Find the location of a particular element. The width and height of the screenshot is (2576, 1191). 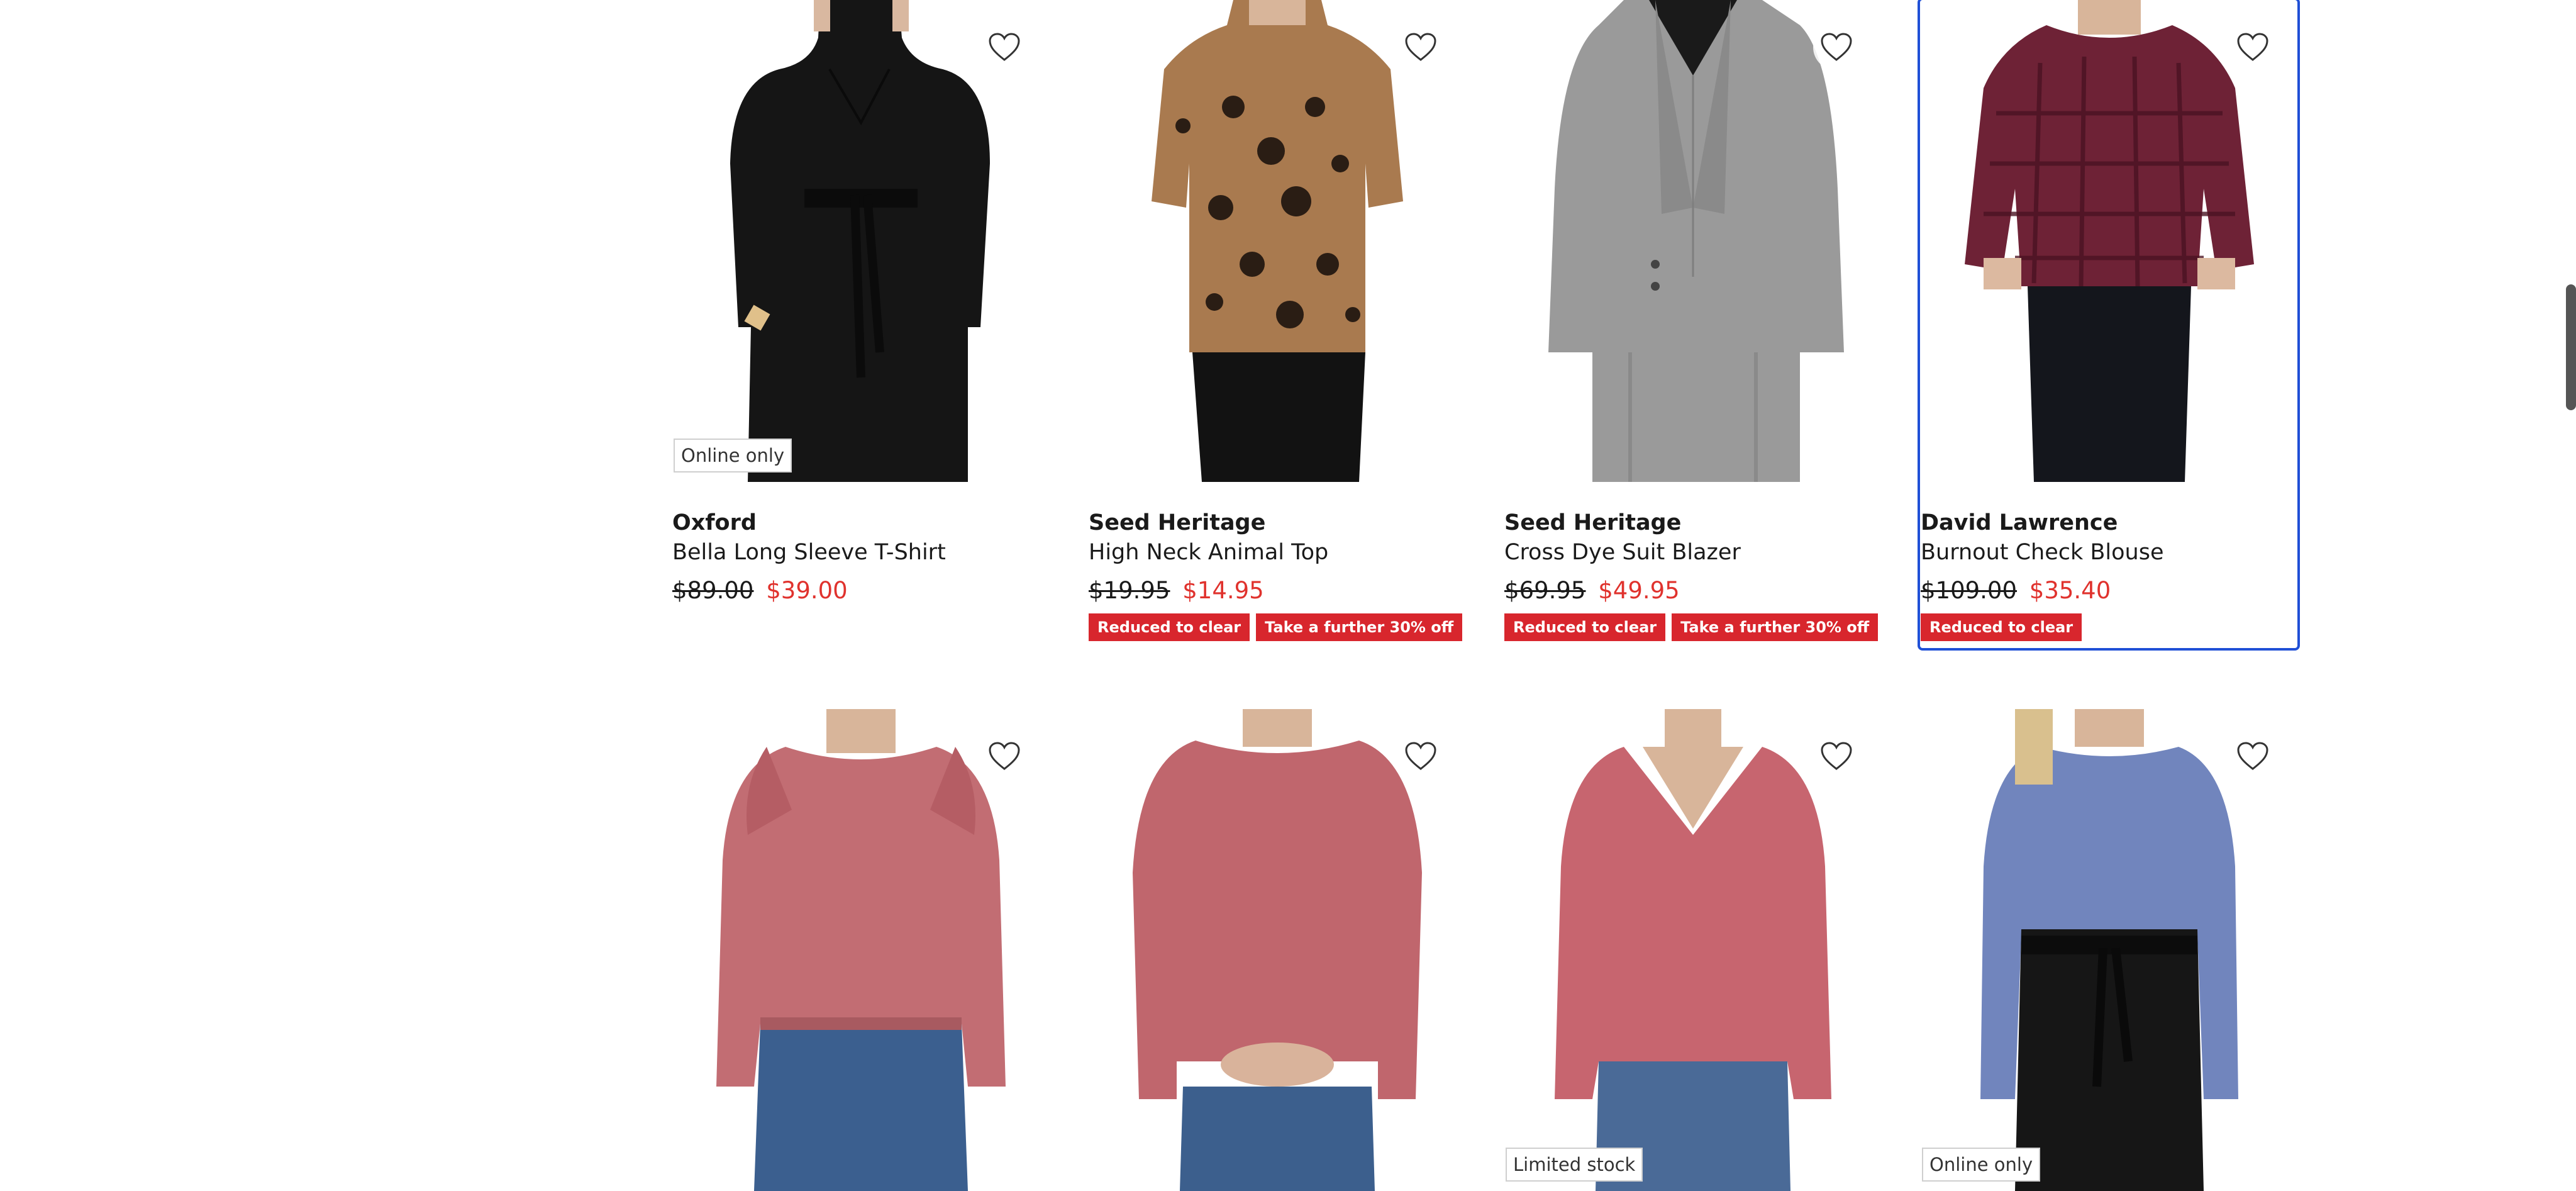

product-name: Bella Long Sleeve T-Shirt is located at coordinates (860, 552).